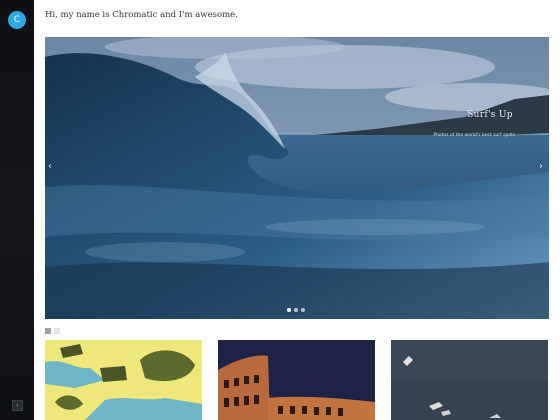 Image resolution: width=560 pixels, height=420 pixels. What do you see at coordinates (17, 210) in the screenshot?
I see `sidebar: C ›` at bounding box center [17, 210].